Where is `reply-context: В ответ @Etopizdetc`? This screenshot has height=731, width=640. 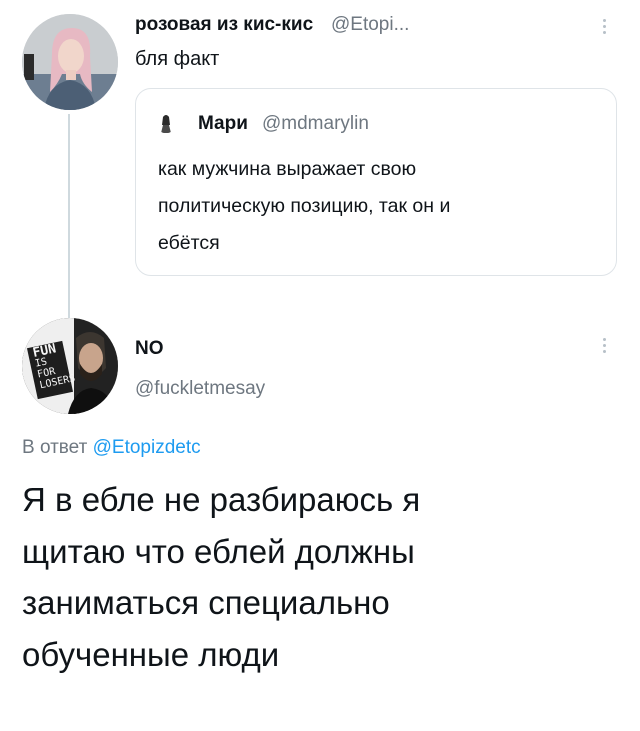 reply-context: В ответ @Etopizdetc is located at coordinates (111, 448).